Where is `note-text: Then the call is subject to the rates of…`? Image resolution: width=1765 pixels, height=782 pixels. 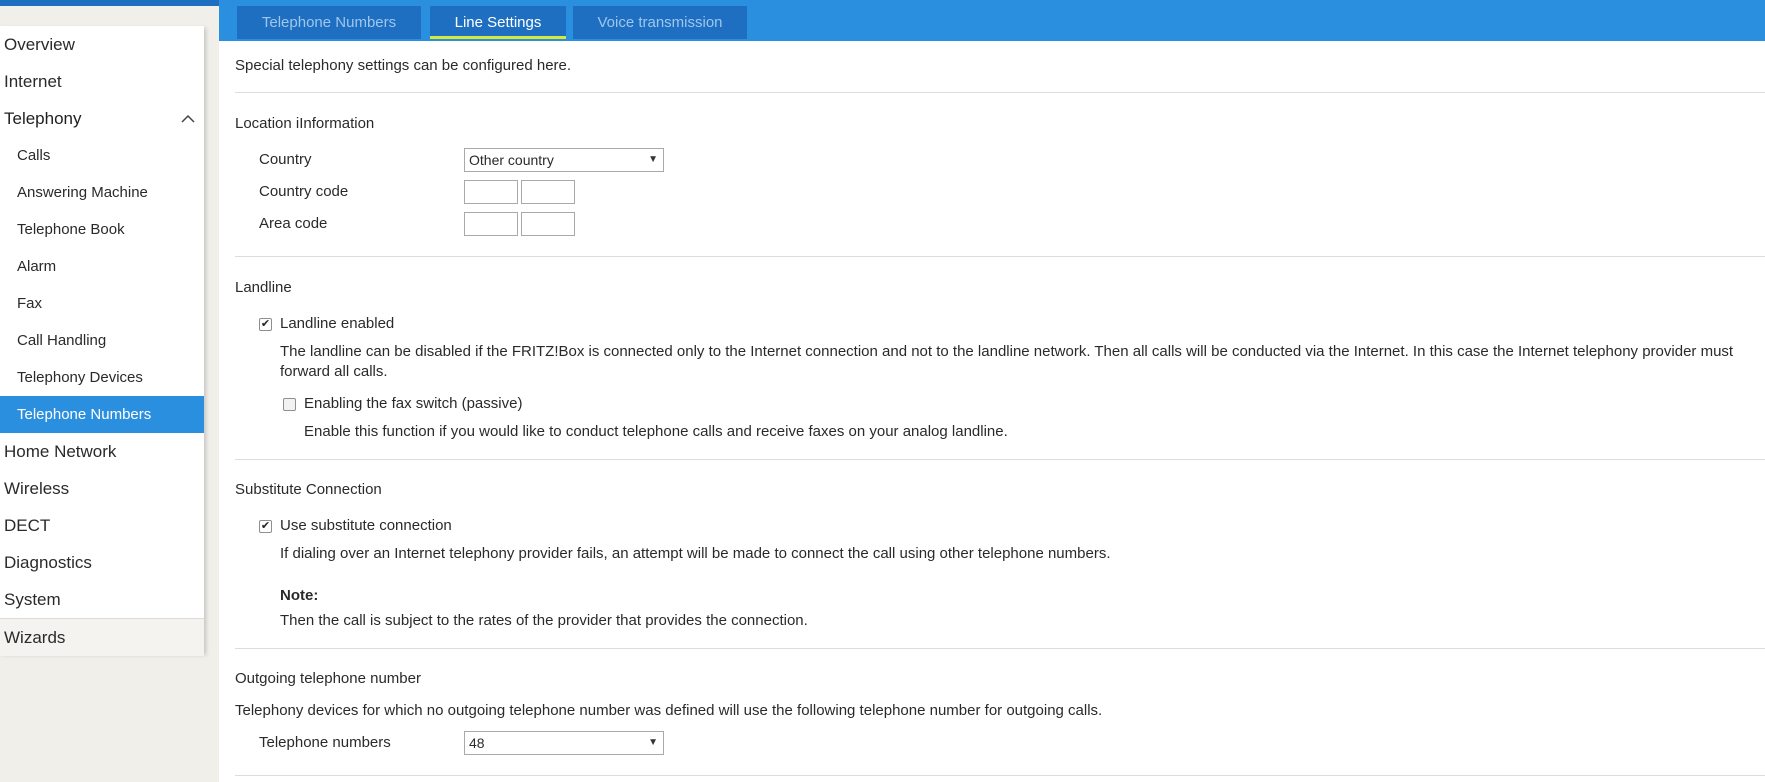 note-text: Then the call is subject to the rates of… is located at coordinates (544, 620).